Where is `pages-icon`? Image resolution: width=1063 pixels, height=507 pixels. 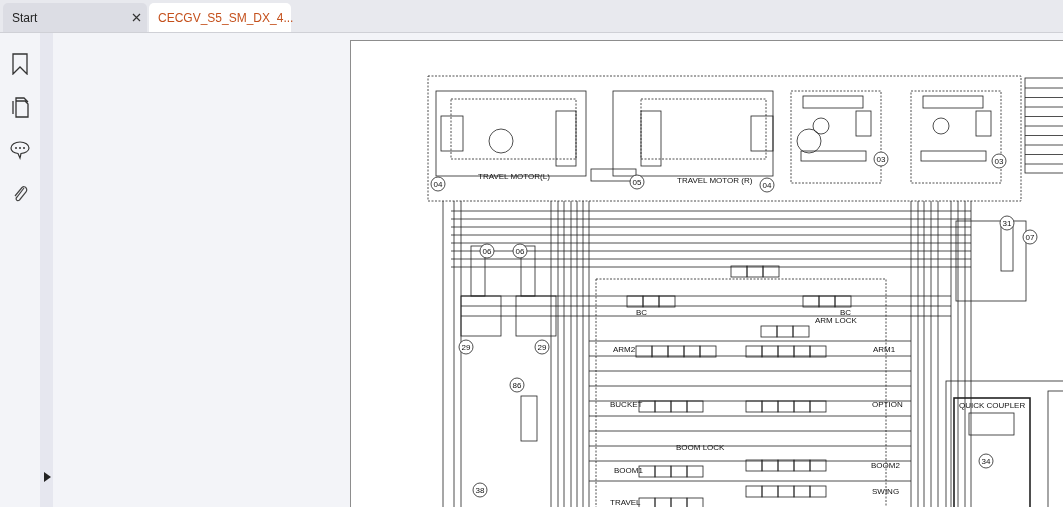 pages-icon is located at coordinates (20, 107).